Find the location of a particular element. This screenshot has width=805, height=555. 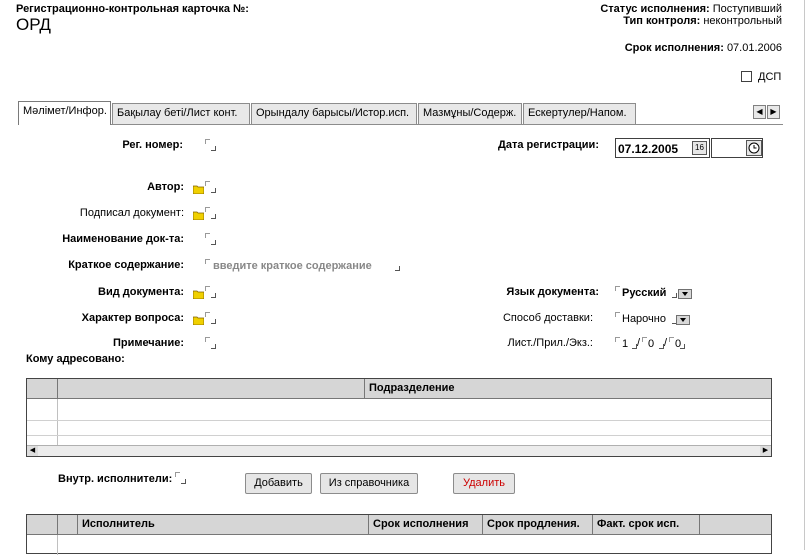

reg-date-value: 07.12.2005 is located at coordinates (648, 149).